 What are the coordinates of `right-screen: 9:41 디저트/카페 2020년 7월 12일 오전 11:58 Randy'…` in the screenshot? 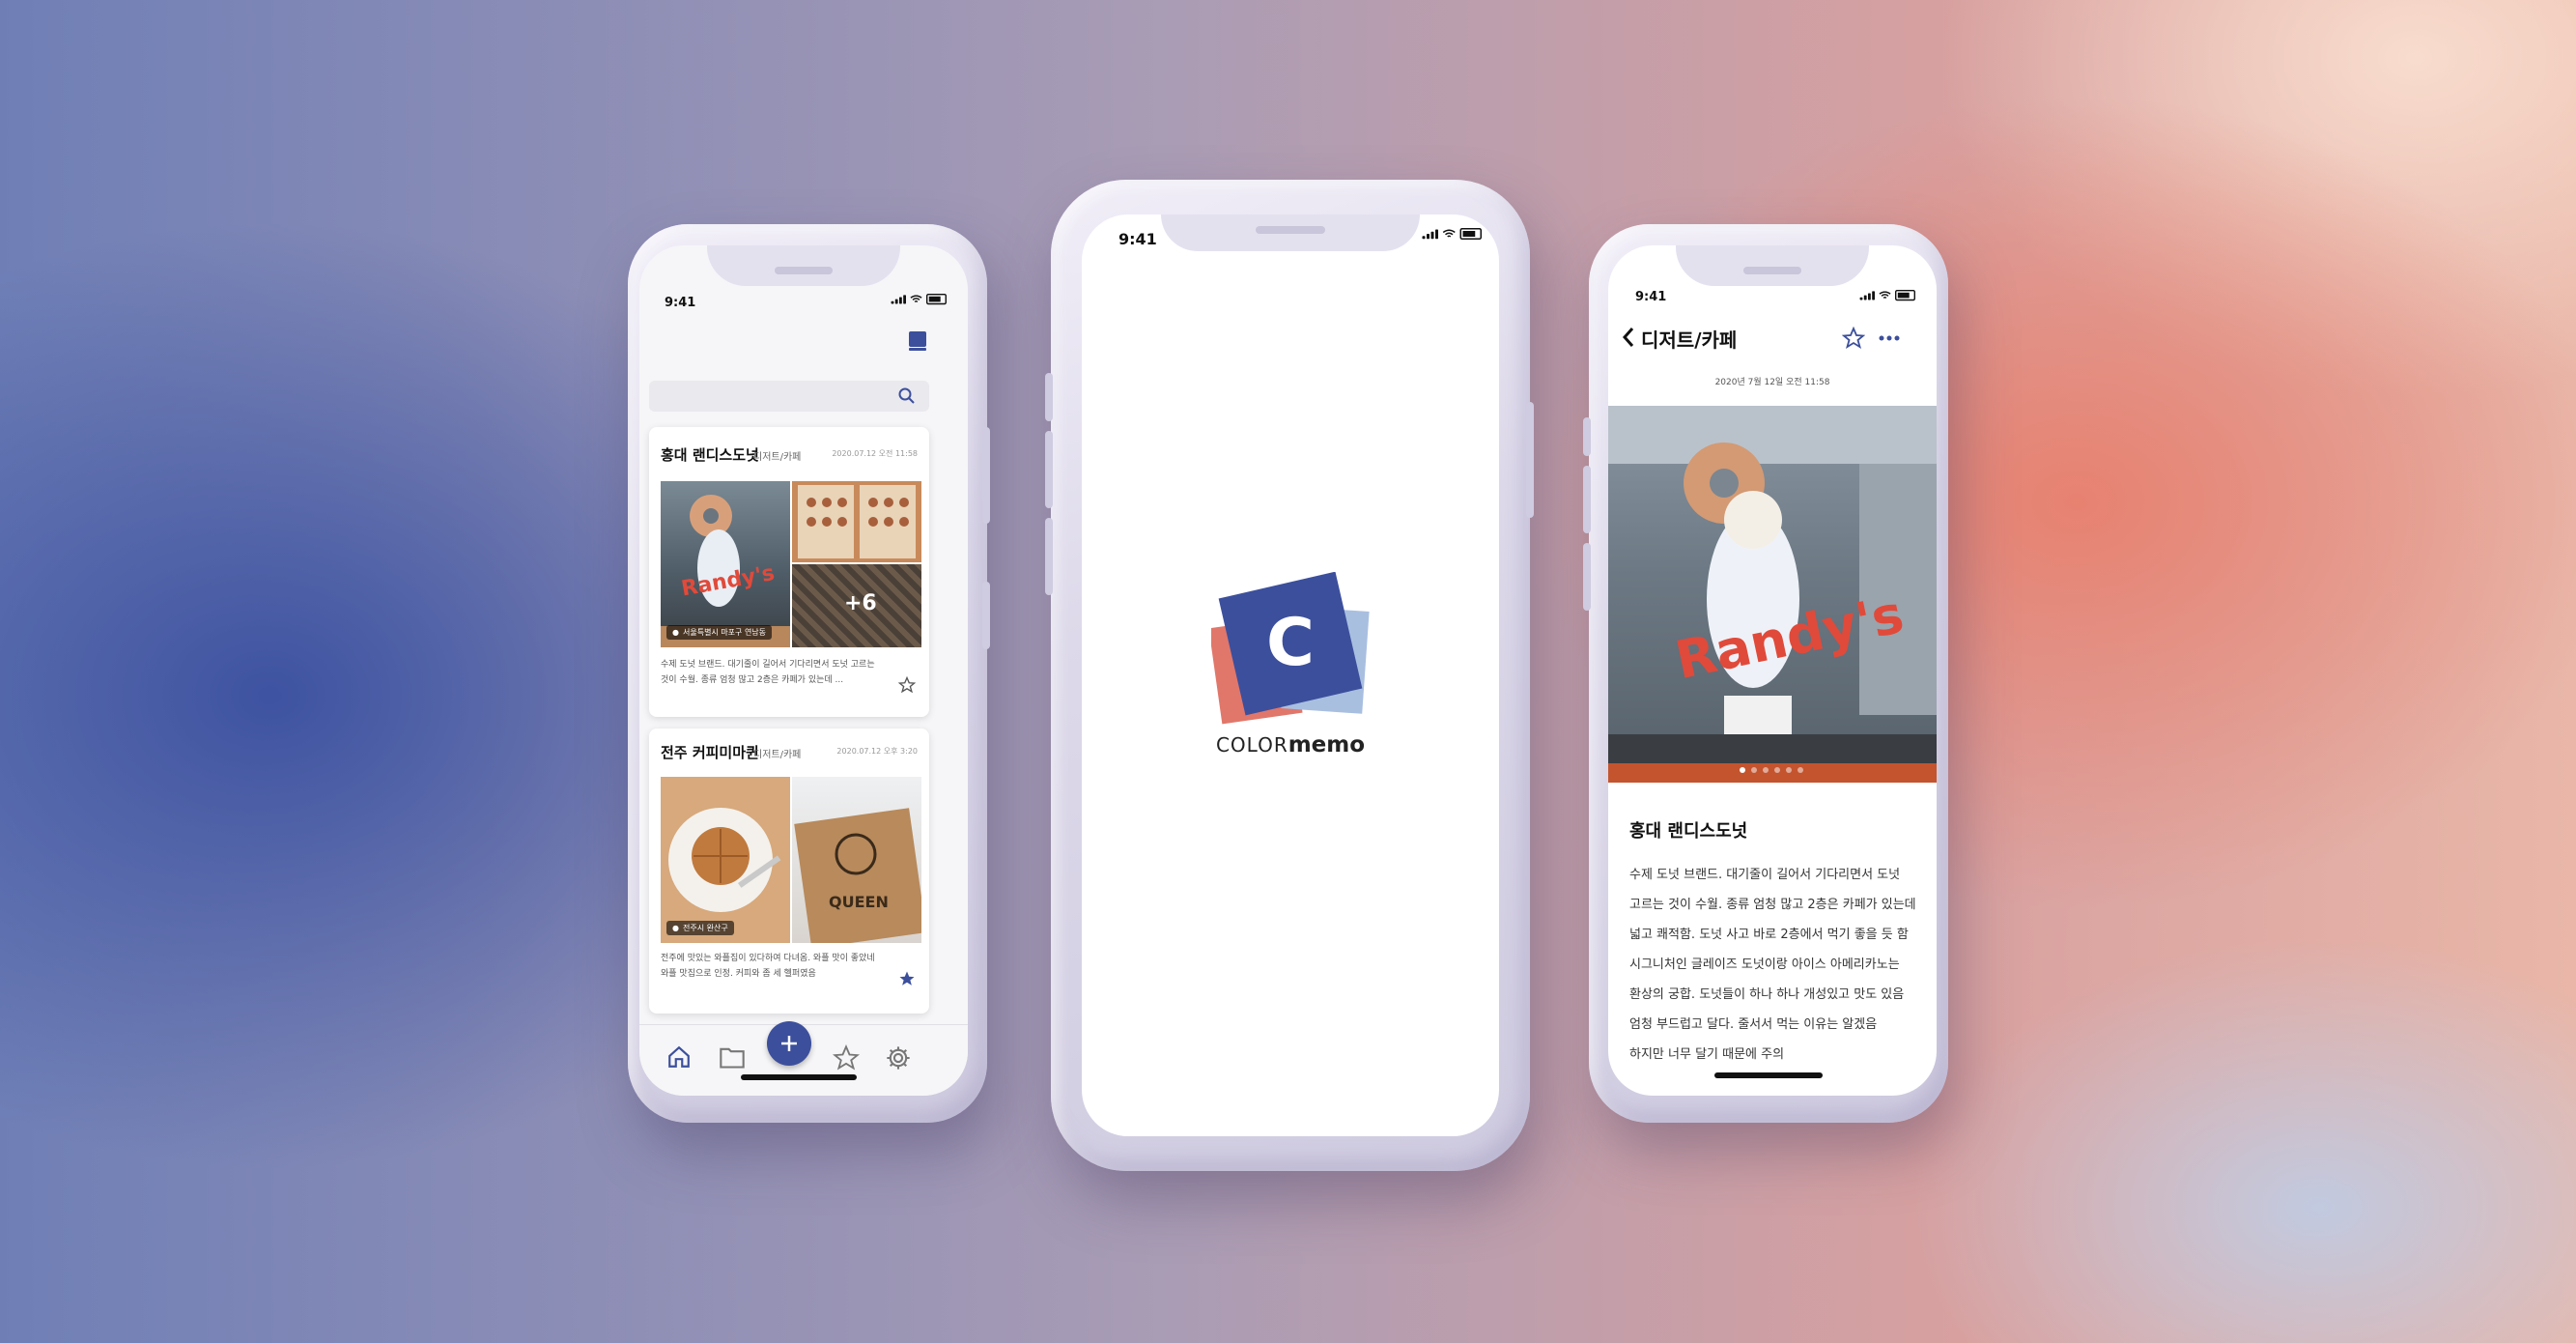 It's located at (1772, 670).